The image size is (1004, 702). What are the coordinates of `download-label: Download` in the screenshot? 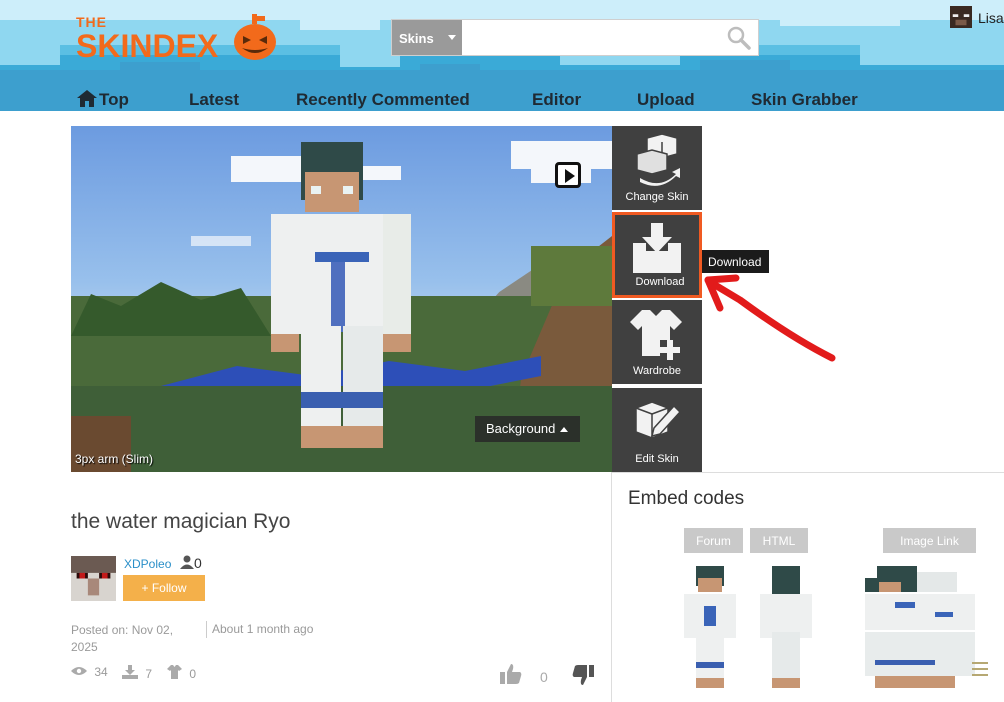 It's located at (660, 282).